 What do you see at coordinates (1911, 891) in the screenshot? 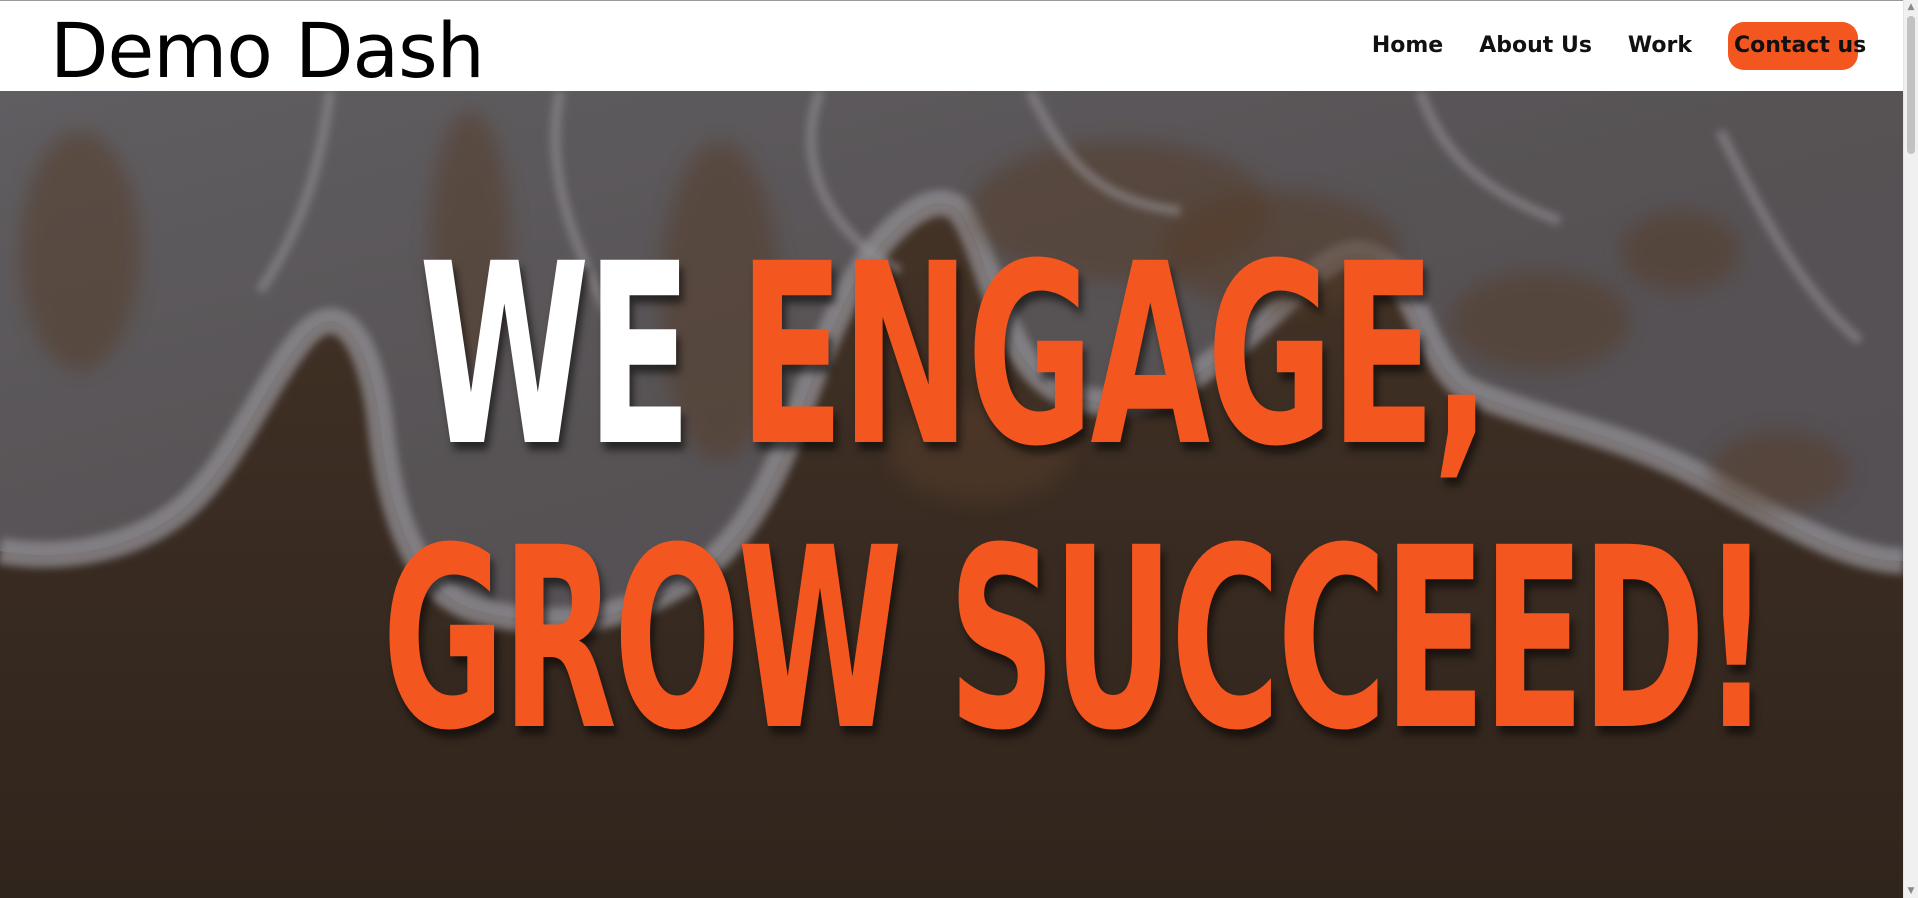
I see `triangle-down-icon: ▼` at bounding box center [1911, 891].